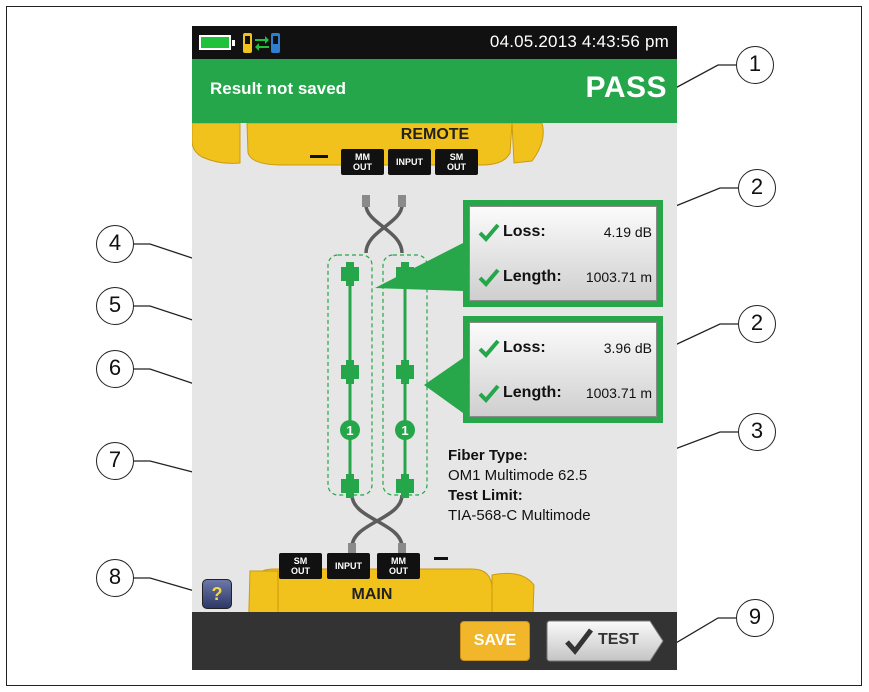 The height and width of the screenshot is (692, 869). What do you see at coordinates (519, 515) in the screenshot?
I see `test-limit-value: TIA-568-C Multimode` at bounding box center [519, 515].